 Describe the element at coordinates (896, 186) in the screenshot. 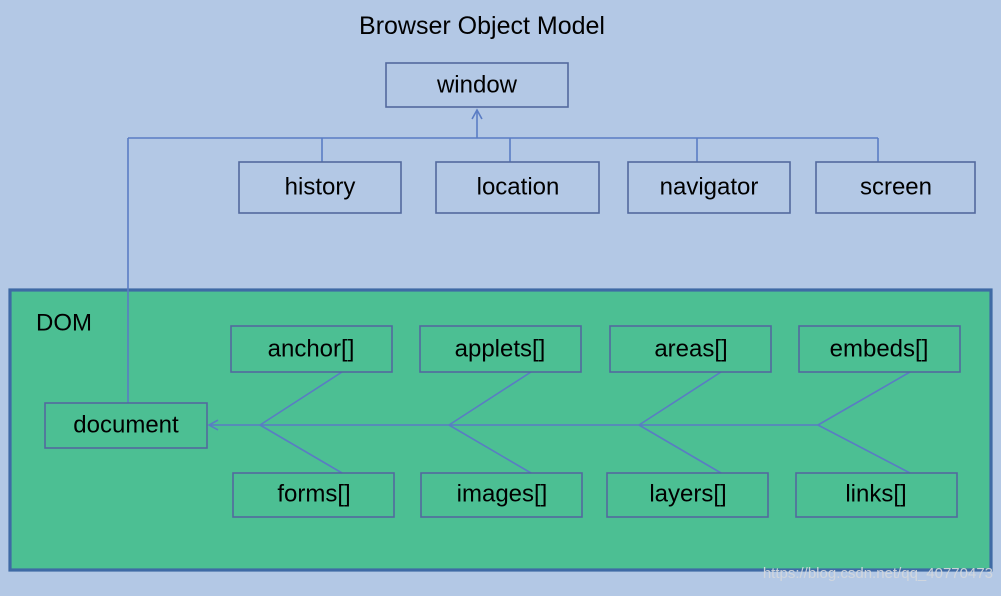

I see `node-screen-label: screen` at that location.